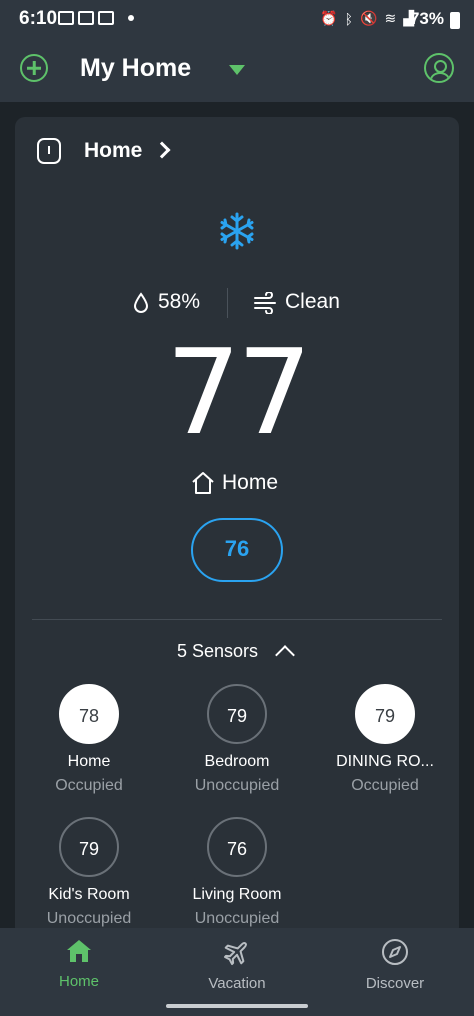 The height and width of the screenshot is (1016, 474). I want to click on sensor-temp: 78, so click(89, 714).